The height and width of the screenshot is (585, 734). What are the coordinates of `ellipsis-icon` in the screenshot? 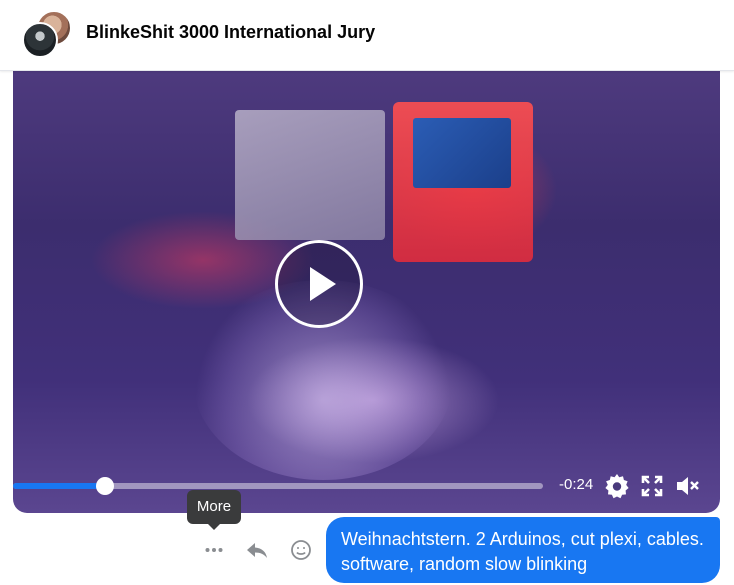 It's located at (214, 550).